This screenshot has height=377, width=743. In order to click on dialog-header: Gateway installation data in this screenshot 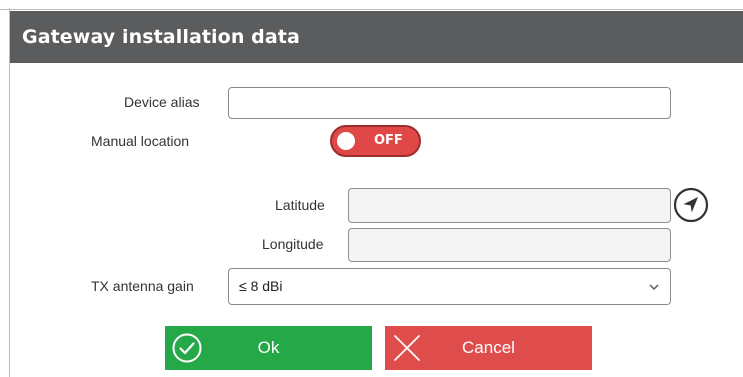, I will do `click(376, 37)`.